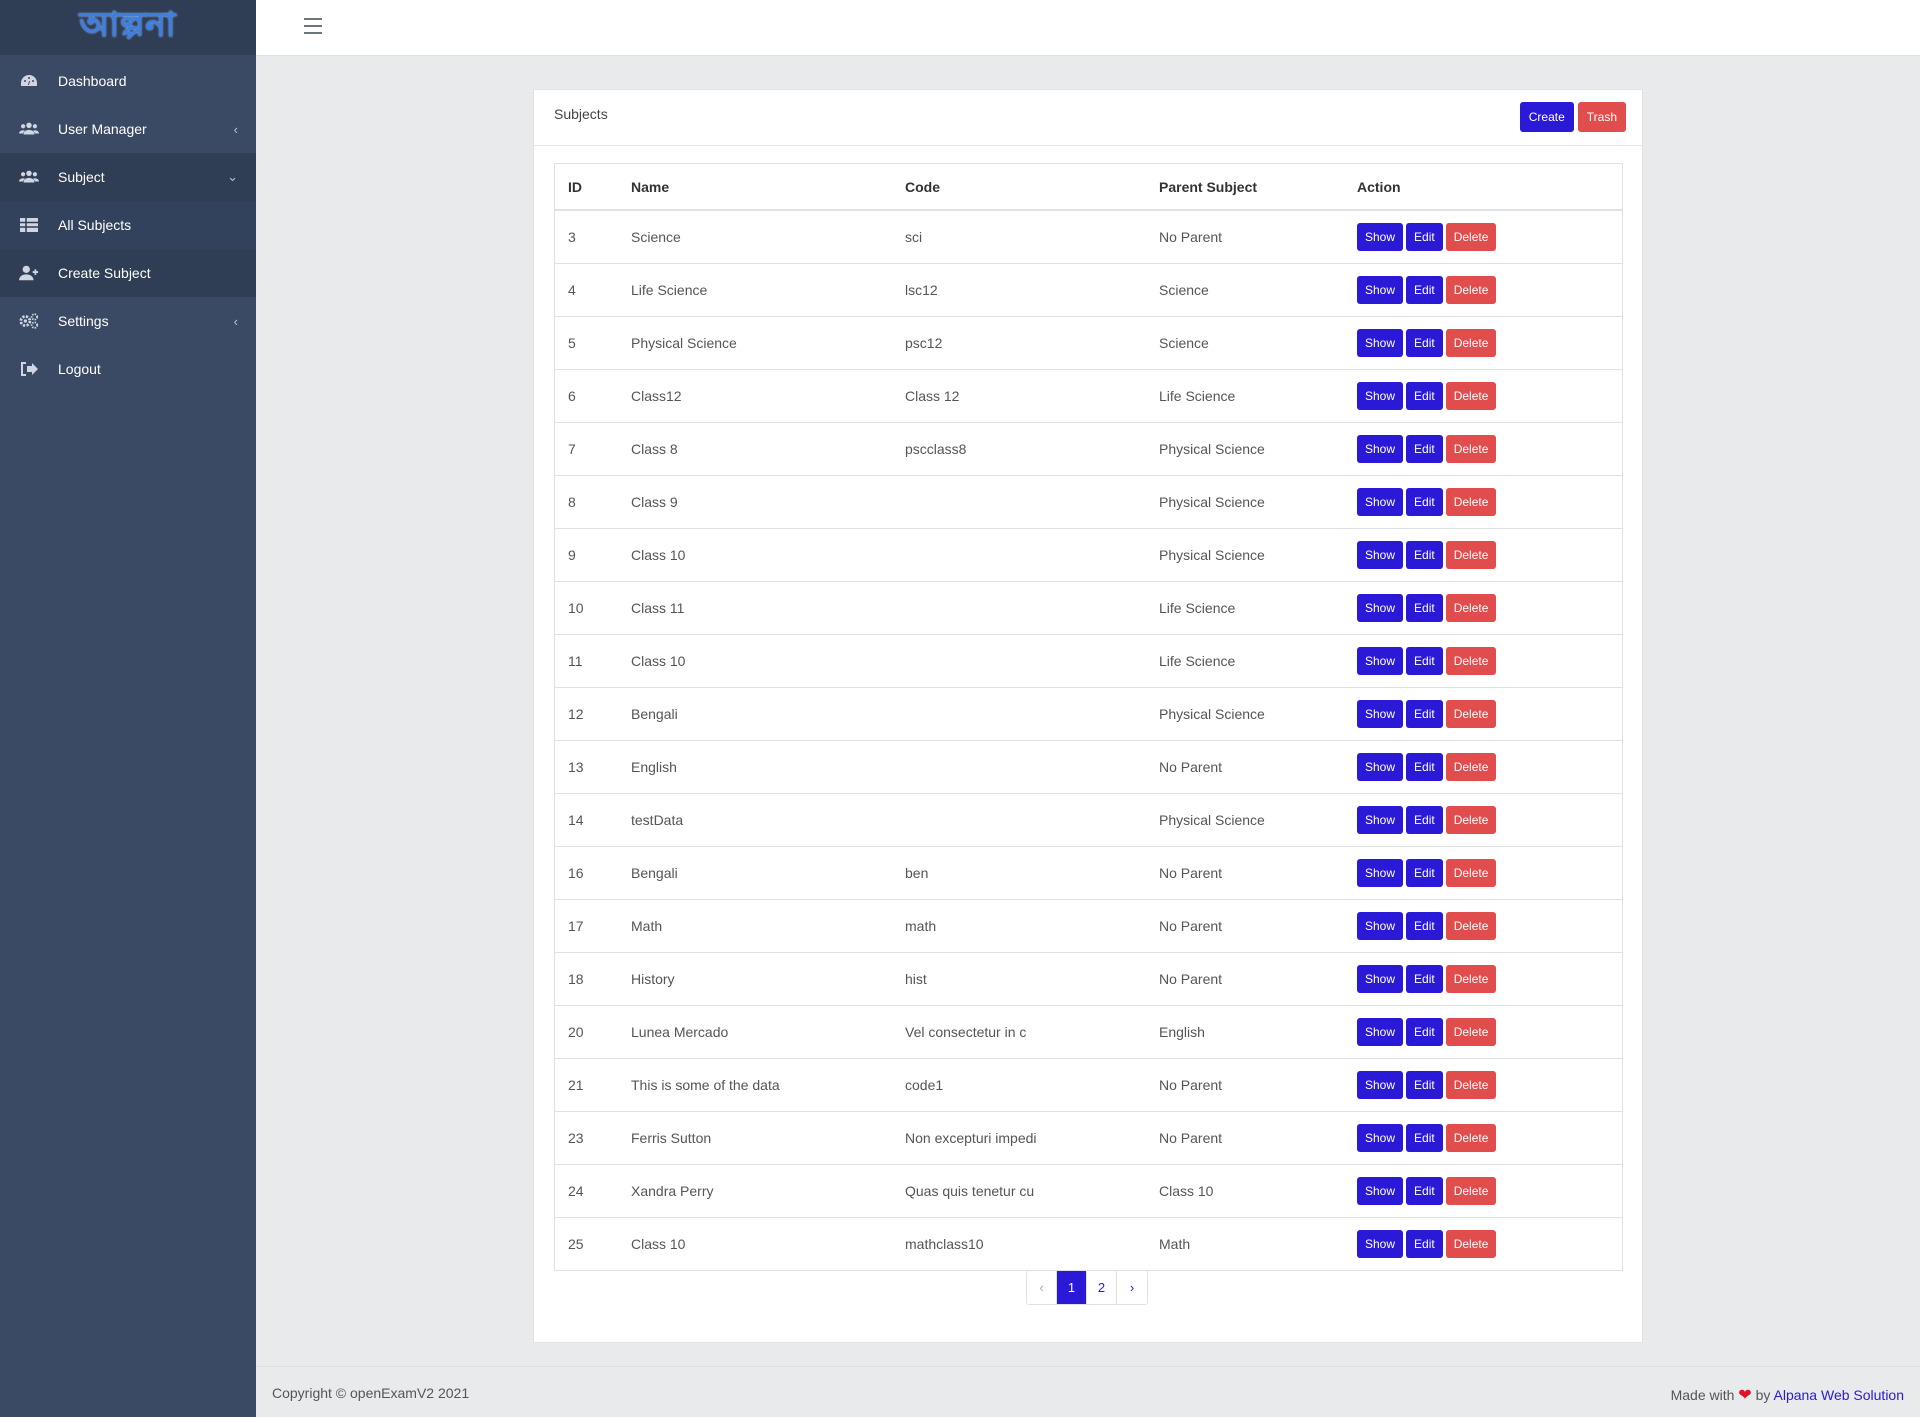 The height and width of the screenshot is (1417, 1920). What do you see at coordinates (1019, 187) in the screenshot?
I see `column-header-code: Code` at bounding box center [1019, 187].